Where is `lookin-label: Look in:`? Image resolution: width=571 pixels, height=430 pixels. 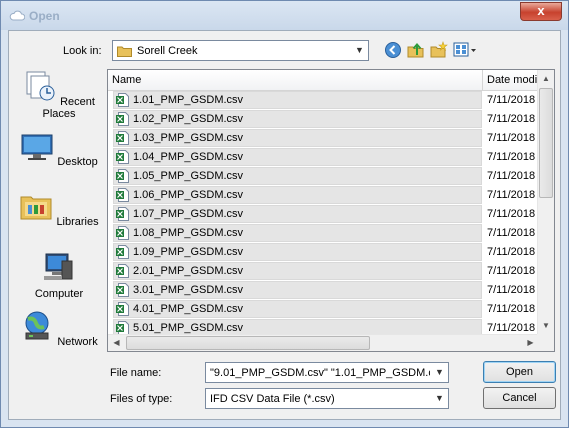
lookin-label: Look in: is located at coordinates (82, 51).